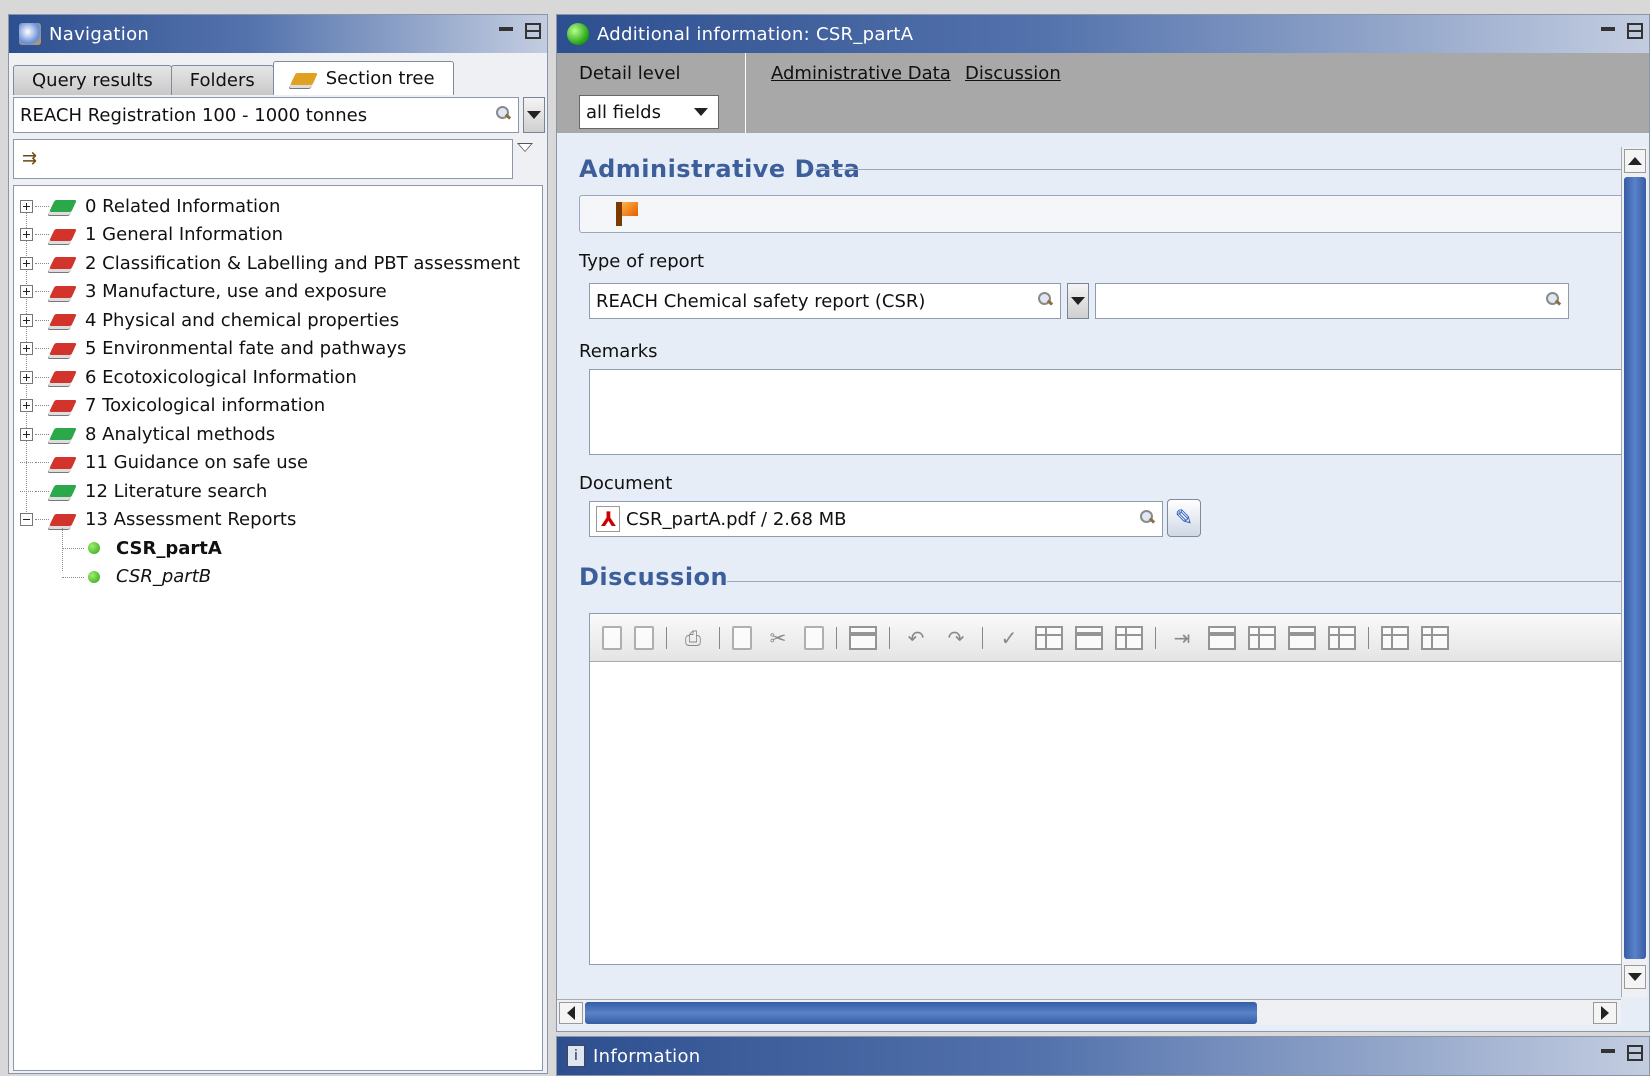 The height and width of the screenshot is (1076, 1650). I want to click on column-insert-icon, so click(1262, 637).